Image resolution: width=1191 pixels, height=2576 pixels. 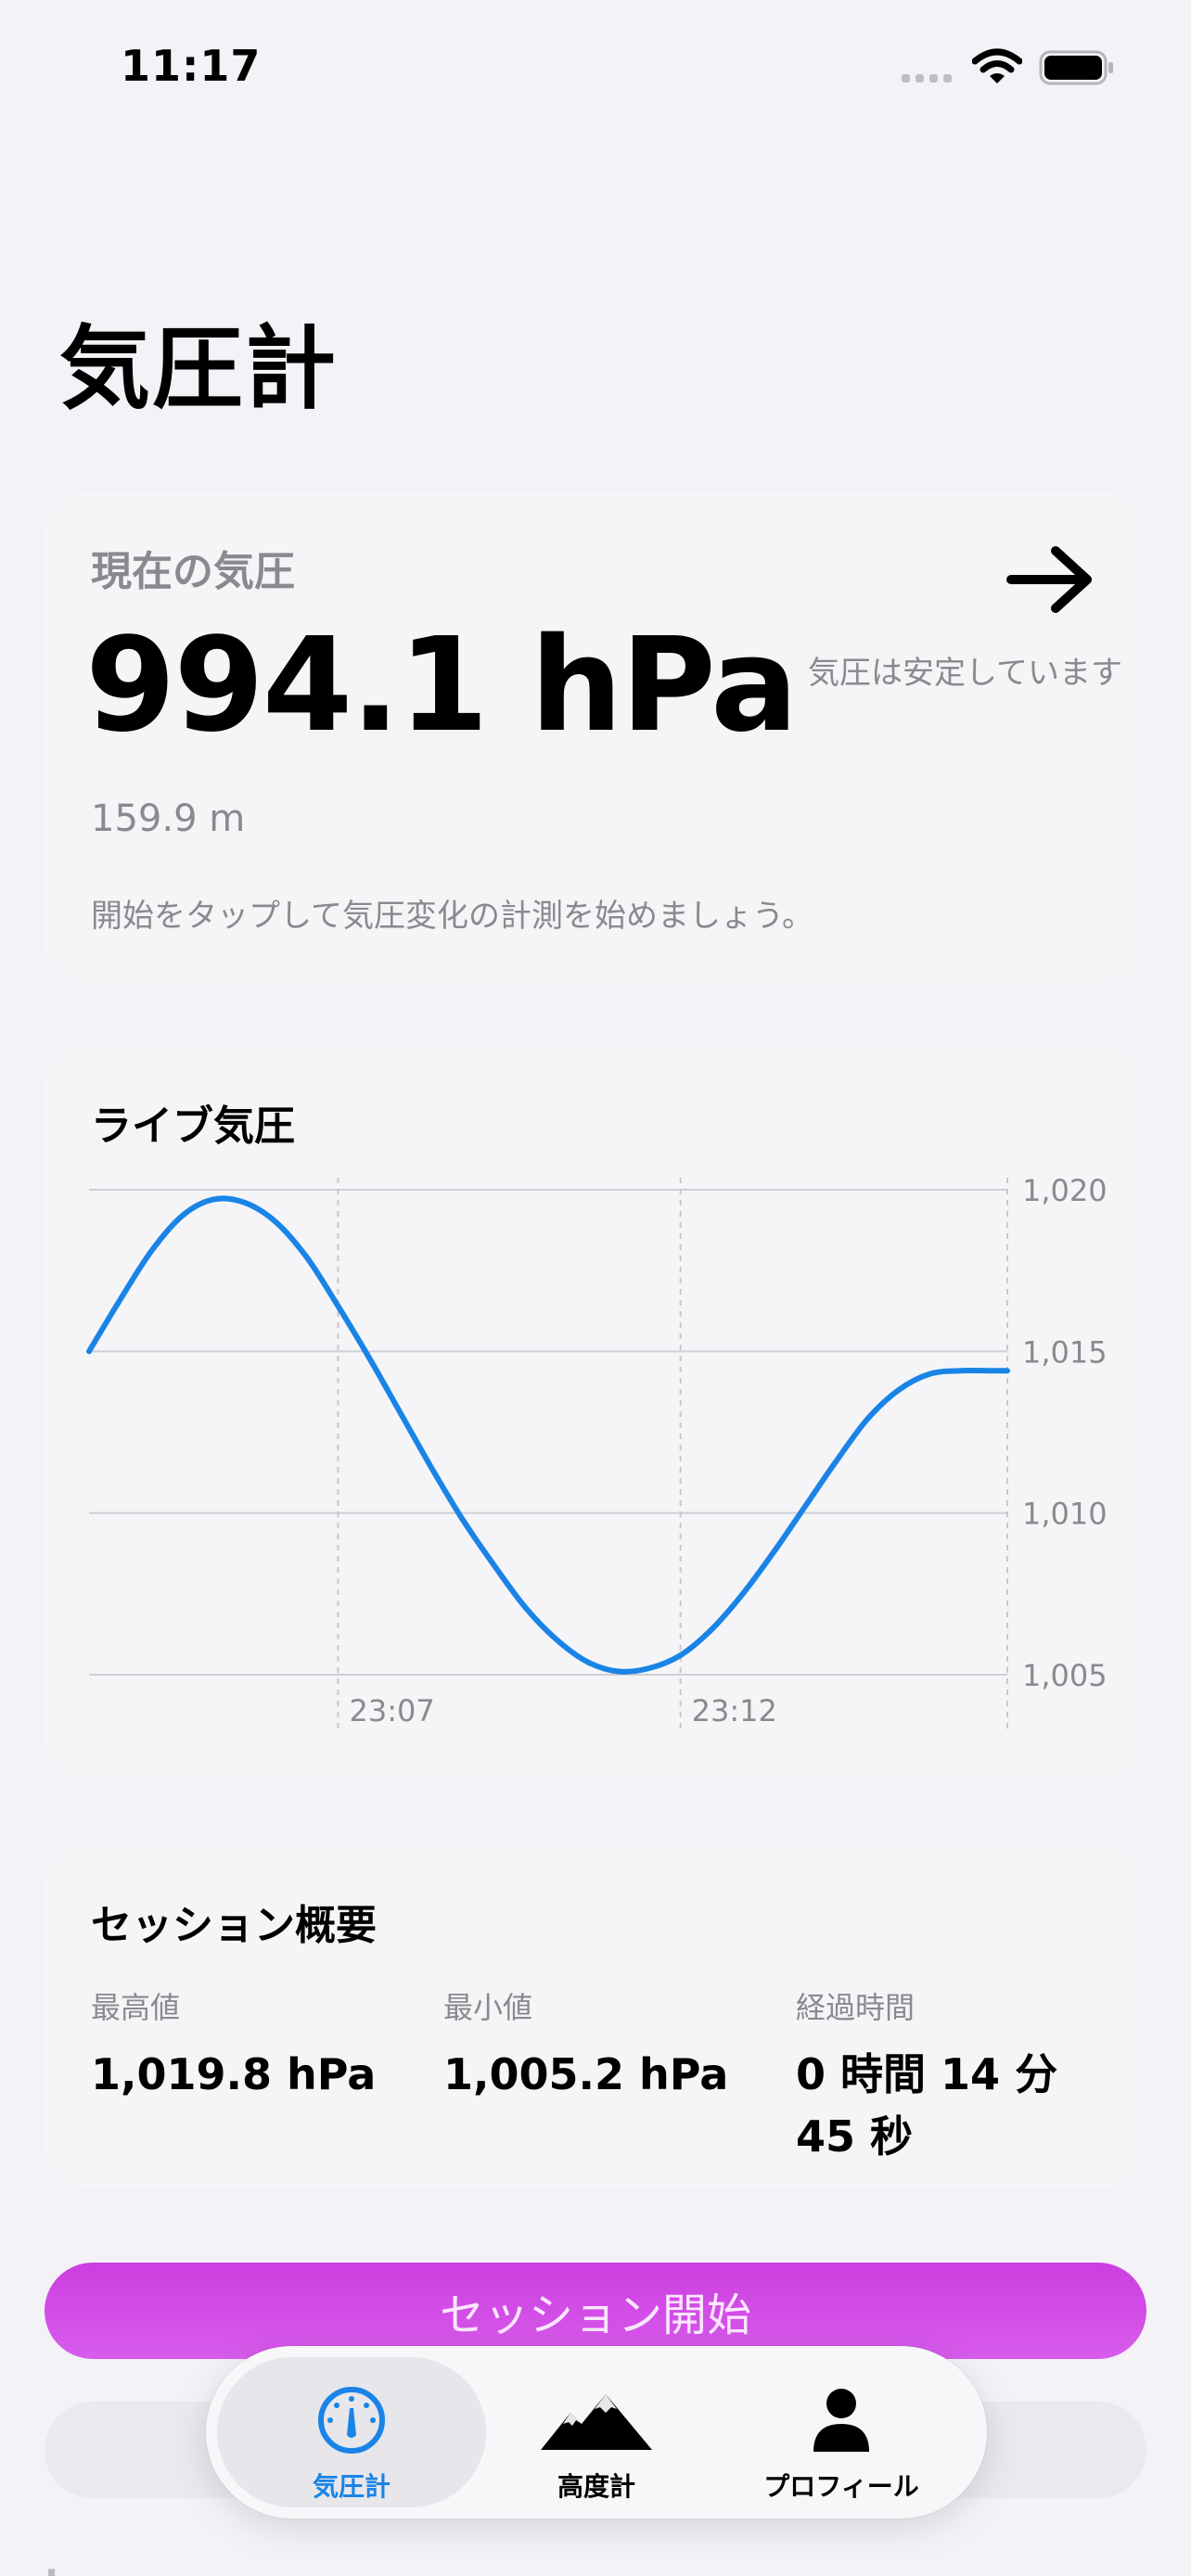 I want to click on stat-elapsed-label: 経過時間, so click(x=856, y=2007).